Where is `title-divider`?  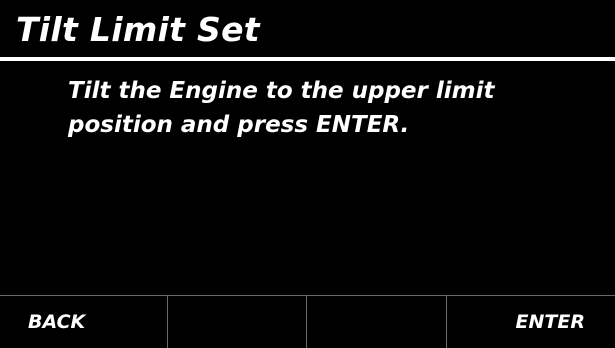 title-divider is located at coordinates (307, 59).